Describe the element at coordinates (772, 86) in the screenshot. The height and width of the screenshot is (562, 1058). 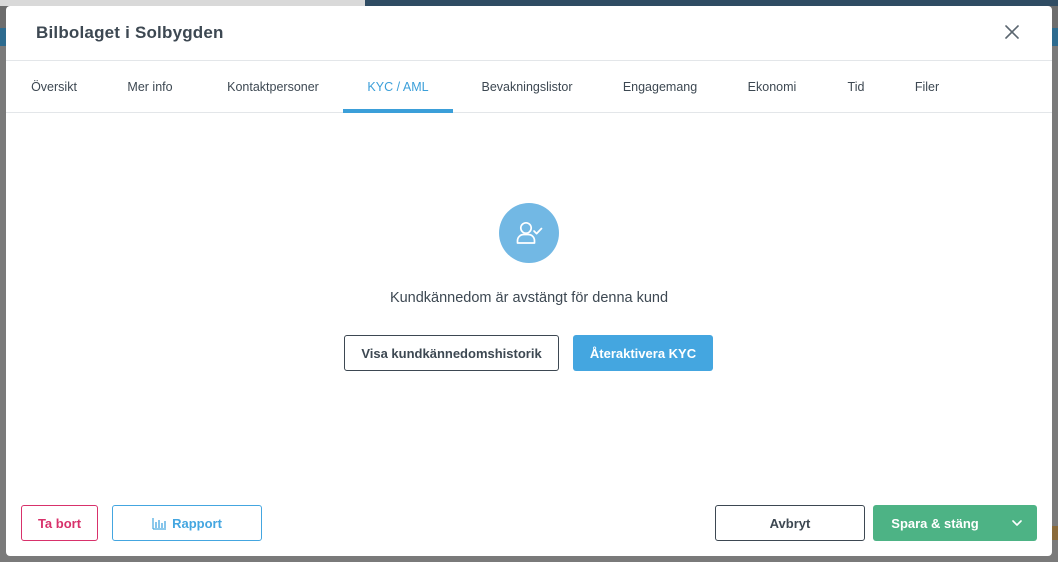
I see `tab-ekonomi: Ekonomi` at that location.